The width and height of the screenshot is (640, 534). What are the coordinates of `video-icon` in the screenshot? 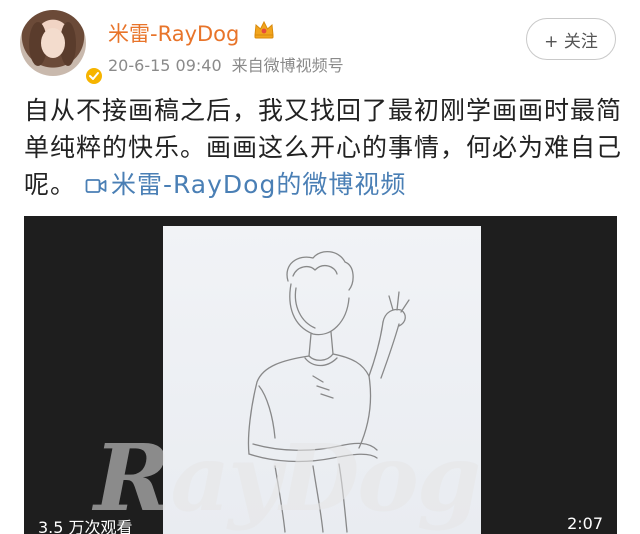 It's located at (96, 186).